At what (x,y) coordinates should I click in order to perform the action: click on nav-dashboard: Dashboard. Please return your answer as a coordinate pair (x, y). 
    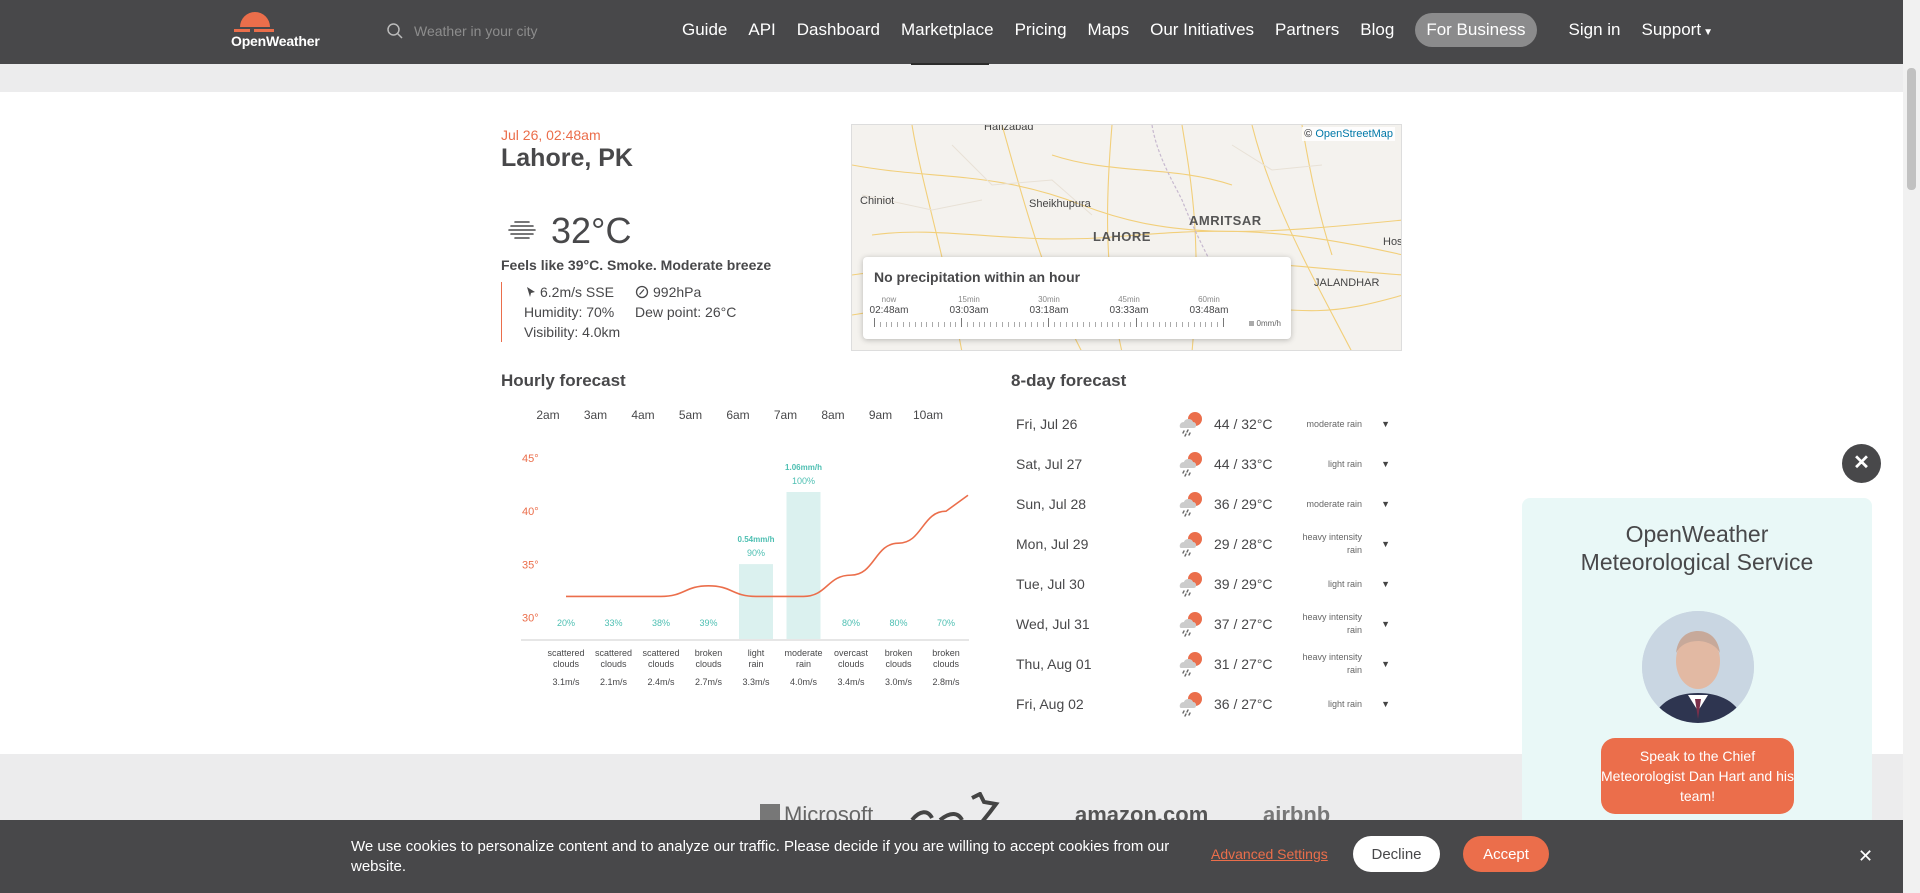
    Looking at the image, I should click on (838, 30).